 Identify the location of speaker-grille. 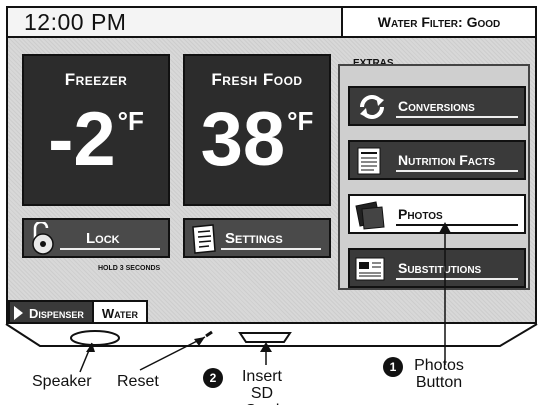
(95, 338).